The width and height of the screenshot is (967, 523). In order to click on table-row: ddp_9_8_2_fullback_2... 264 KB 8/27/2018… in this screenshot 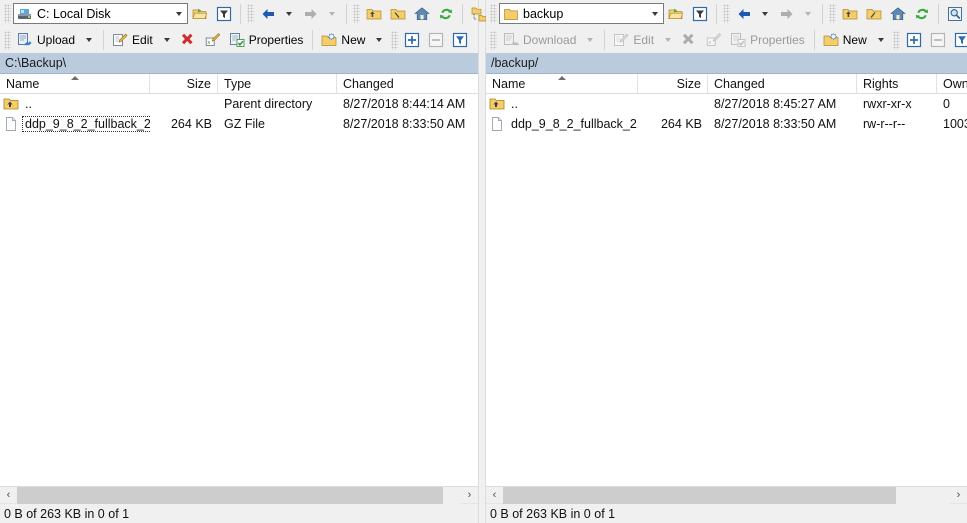, I will do `click(726, 124)`.